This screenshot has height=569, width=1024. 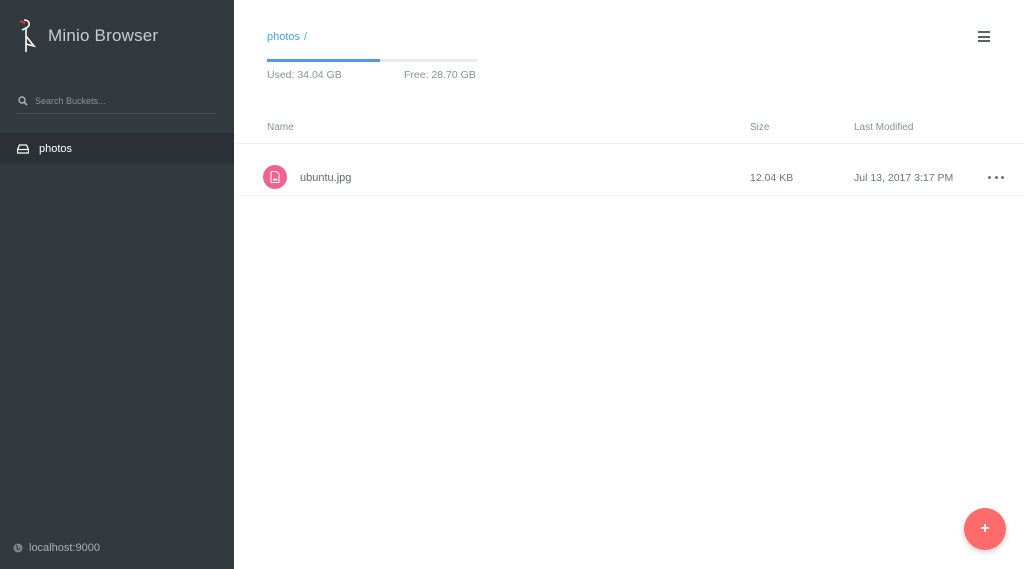 I want to click on breadcrumb: photos /, so click(x=287, y=37).